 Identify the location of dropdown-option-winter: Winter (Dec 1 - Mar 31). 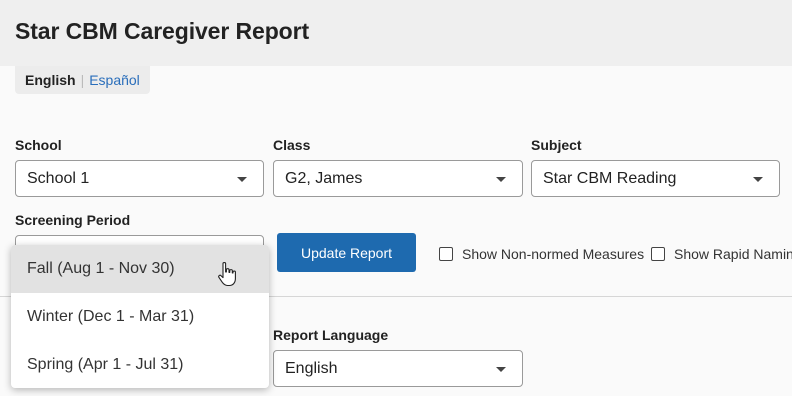
(140, 317).